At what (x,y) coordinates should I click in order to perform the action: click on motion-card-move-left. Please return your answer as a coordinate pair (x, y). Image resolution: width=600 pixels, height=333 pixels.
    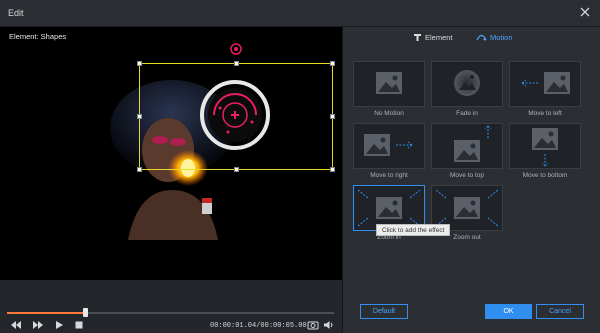
    Looking at the image, I should click on (545, 84).